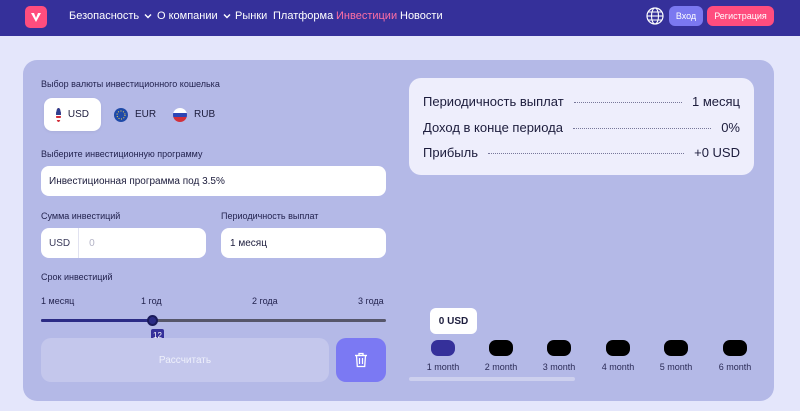 This screenshot has height=411, width=800. I want to click on result-label: Периодичность выплат, so click(493, 101).